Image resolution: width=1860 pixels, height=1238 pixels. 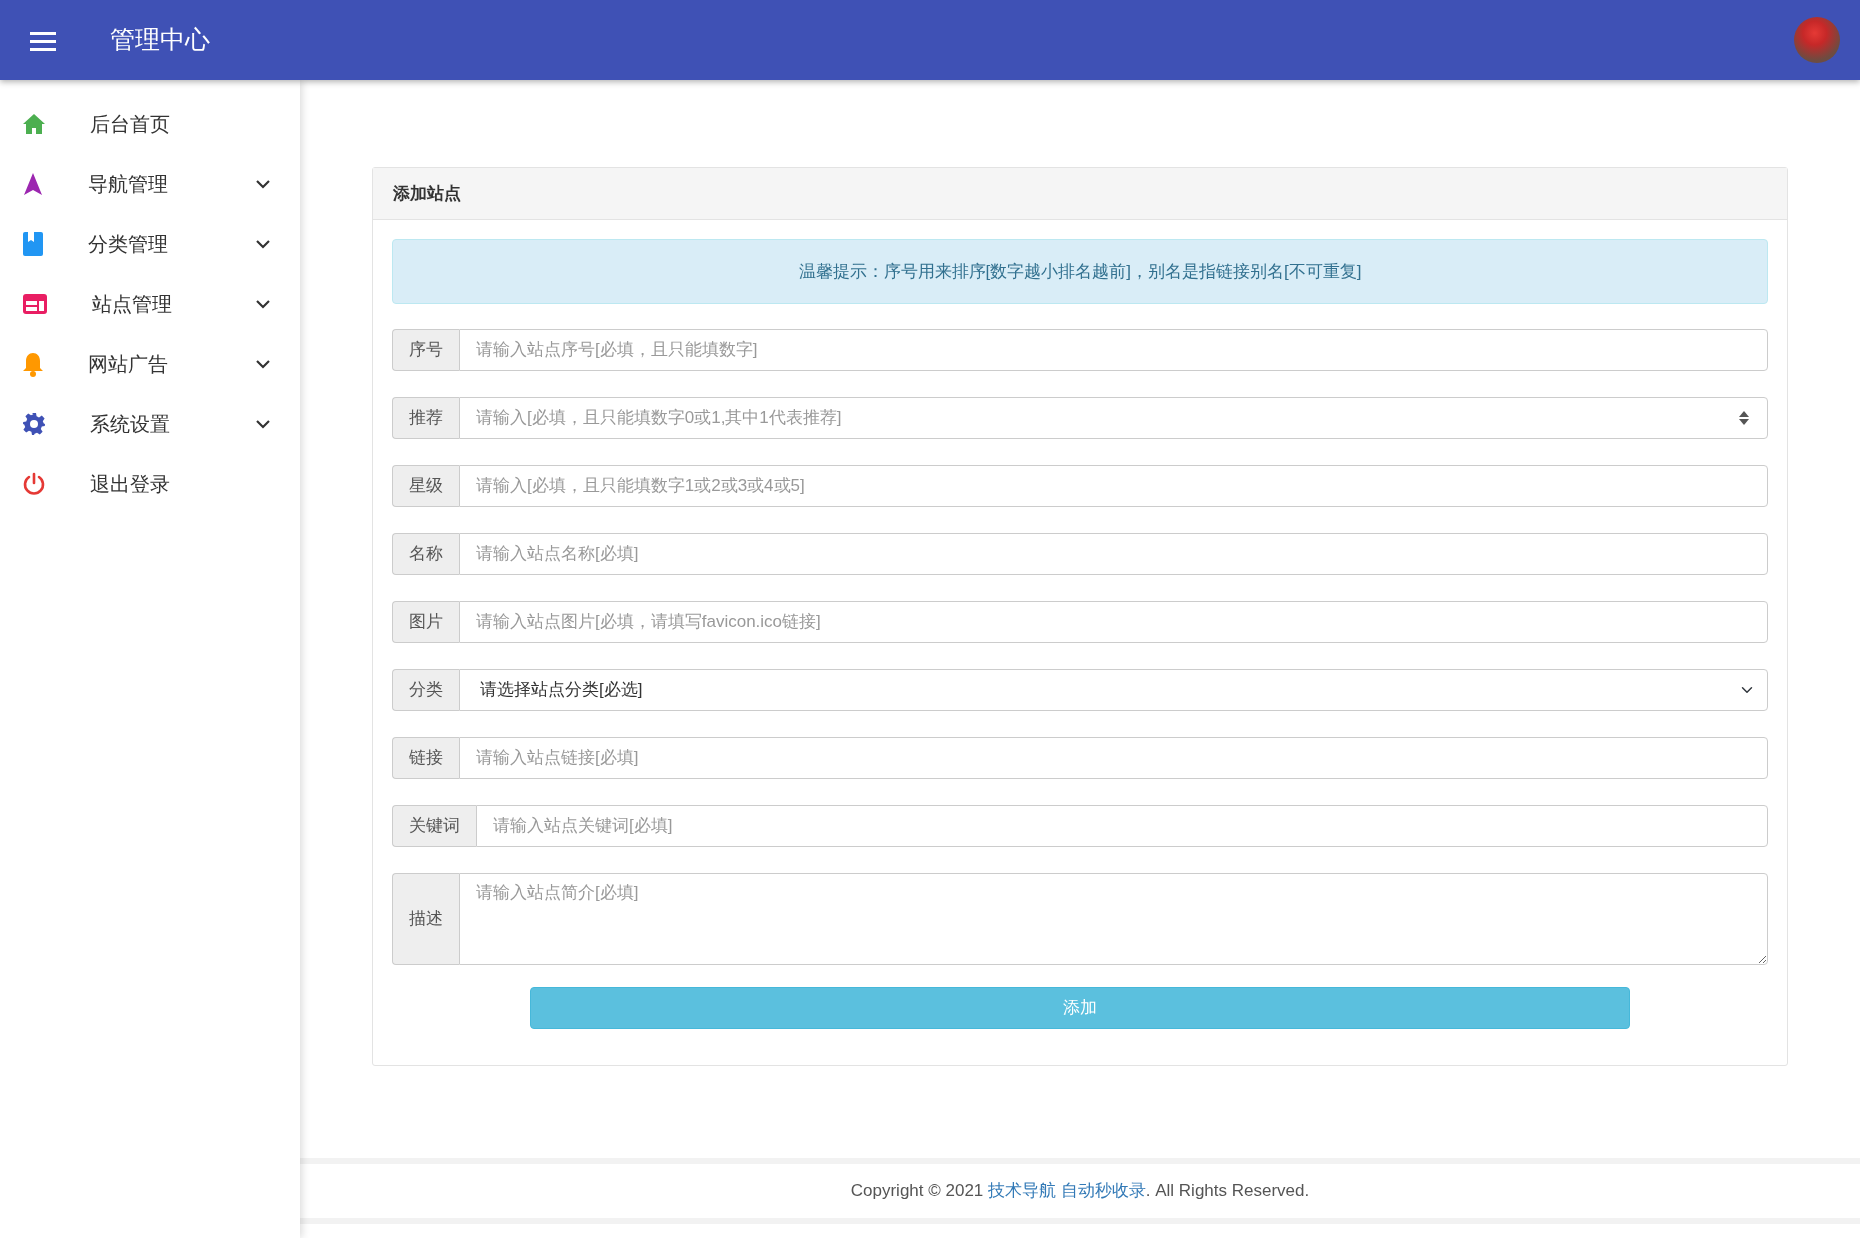 I want to click on text-field: 请输入[必填，且只能填数字1或2或3或4或5], so click(x=1113, y=486).